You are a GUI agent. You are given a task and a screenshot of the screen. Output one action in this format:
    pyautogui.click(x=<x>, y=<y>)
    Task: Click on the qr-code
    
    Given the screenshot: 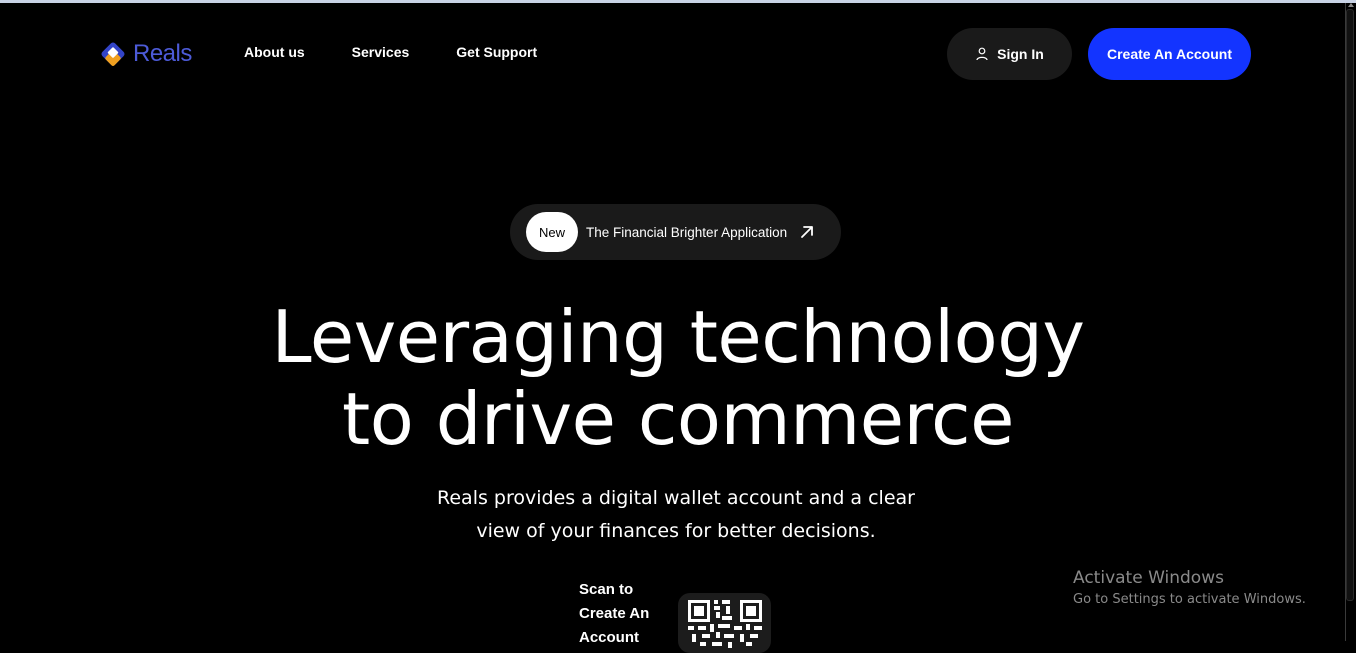 What is the action you would take?
    pyautogui.click(x=724, y=623)
    